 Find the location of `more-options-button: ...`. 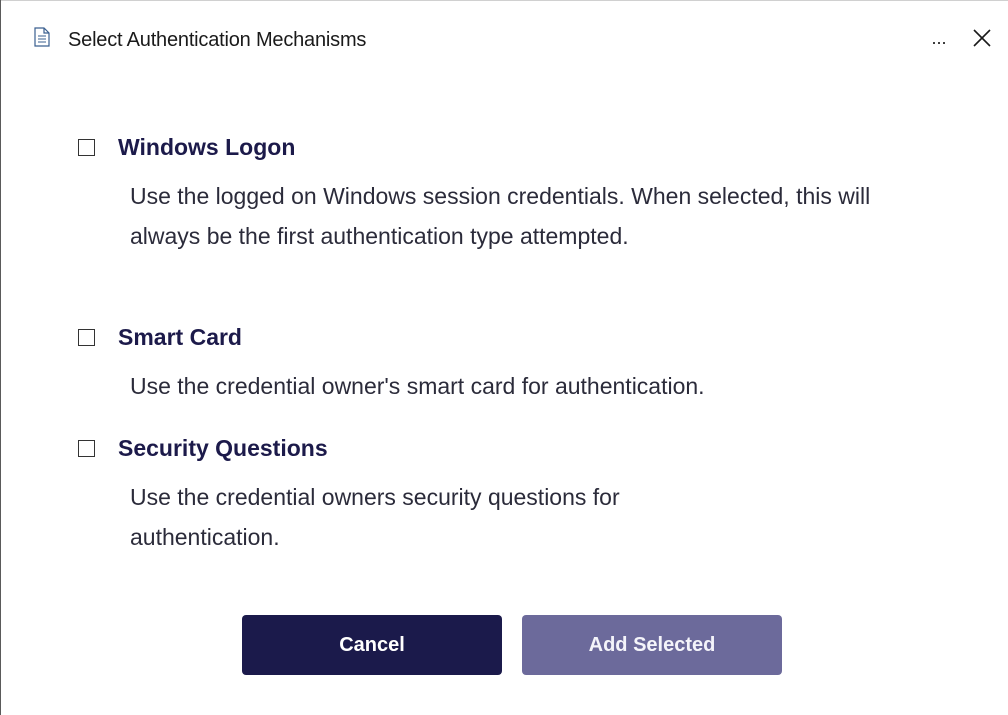

more-options-button: ... is located at coordinates (939, 38).